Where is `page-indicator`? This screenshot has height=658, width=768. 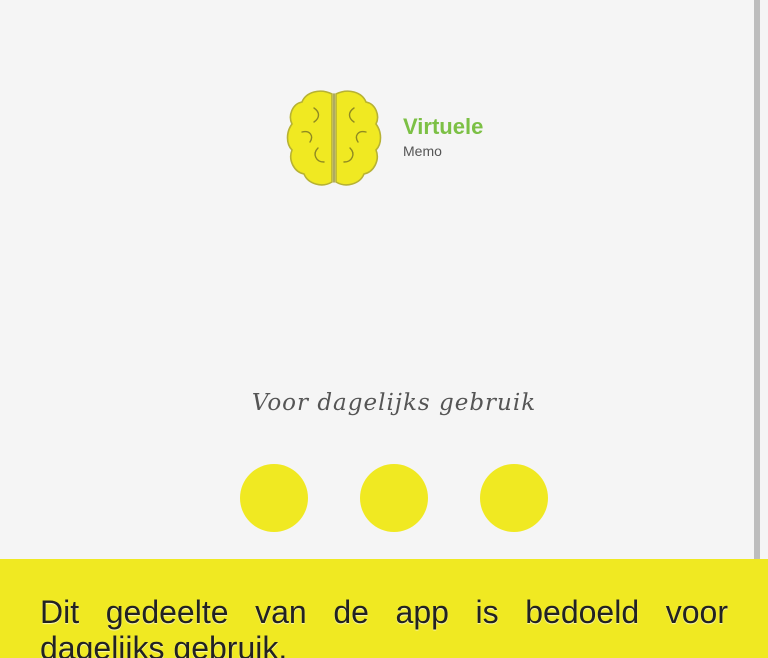
page-indicator is located at coordinates (395, 498).